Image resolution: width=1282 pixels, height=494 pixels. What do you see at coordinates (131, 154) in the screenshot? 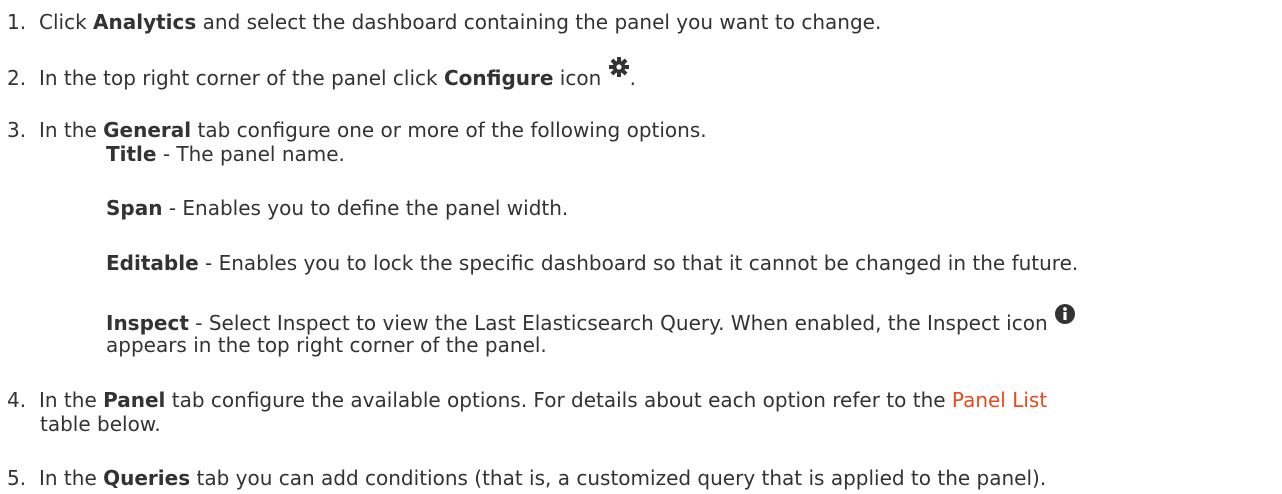
I see `option-label: Title` at bounding box center [131, 154].